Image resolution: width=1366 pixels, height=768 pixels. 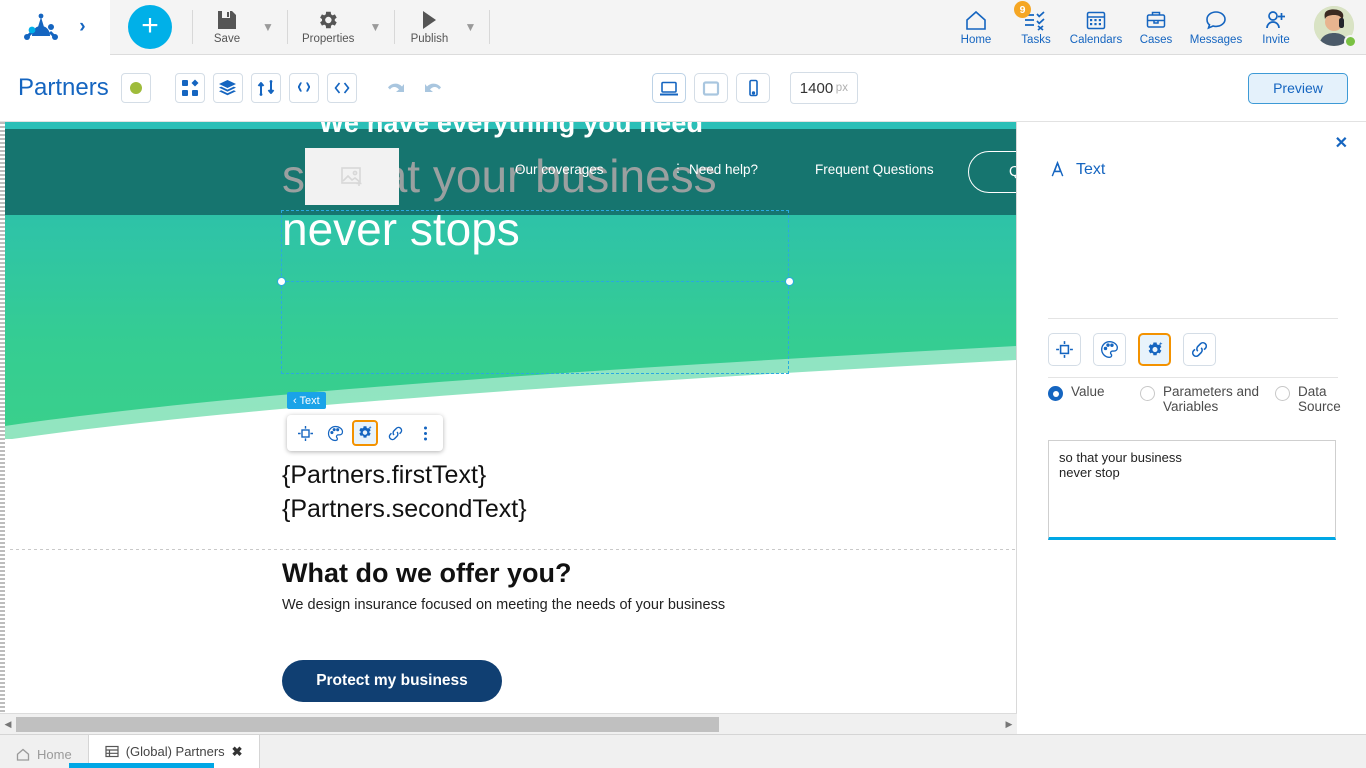 I want to click on radio-option-data-source: Data Source, so click(x=1310, y=399).